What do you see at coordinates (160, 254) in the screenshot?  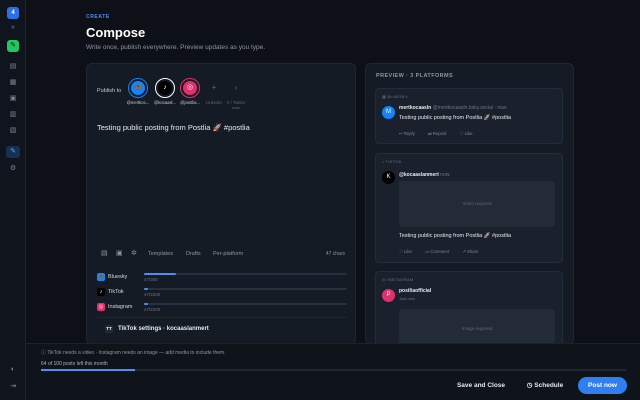 I see `templates-button: Templates` at bounding box center [160, 254].